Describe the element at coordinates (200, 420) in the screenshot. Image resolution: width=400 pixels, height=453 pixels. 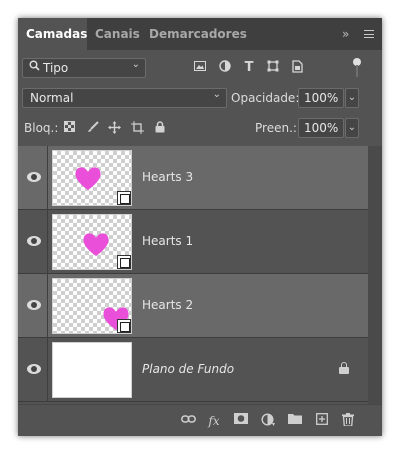
I see `bottom-toolbar: fx` at that location.